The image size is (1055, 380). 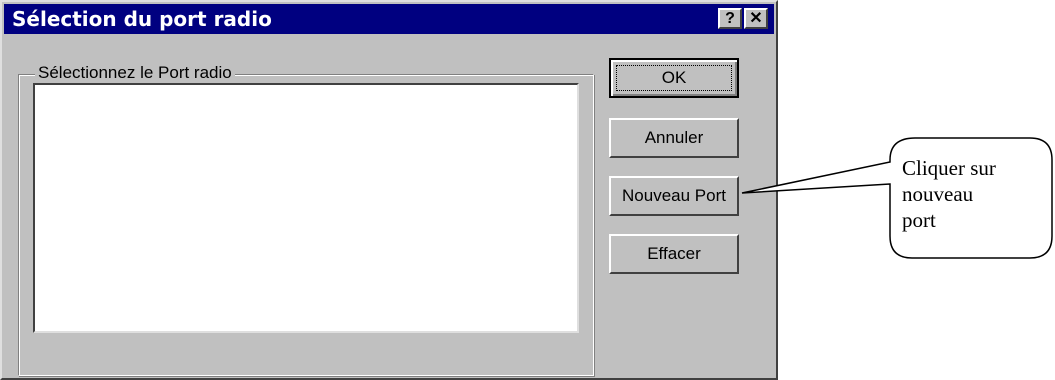 I want to click on delete-button: Effacer, so click(x=674, y=254).